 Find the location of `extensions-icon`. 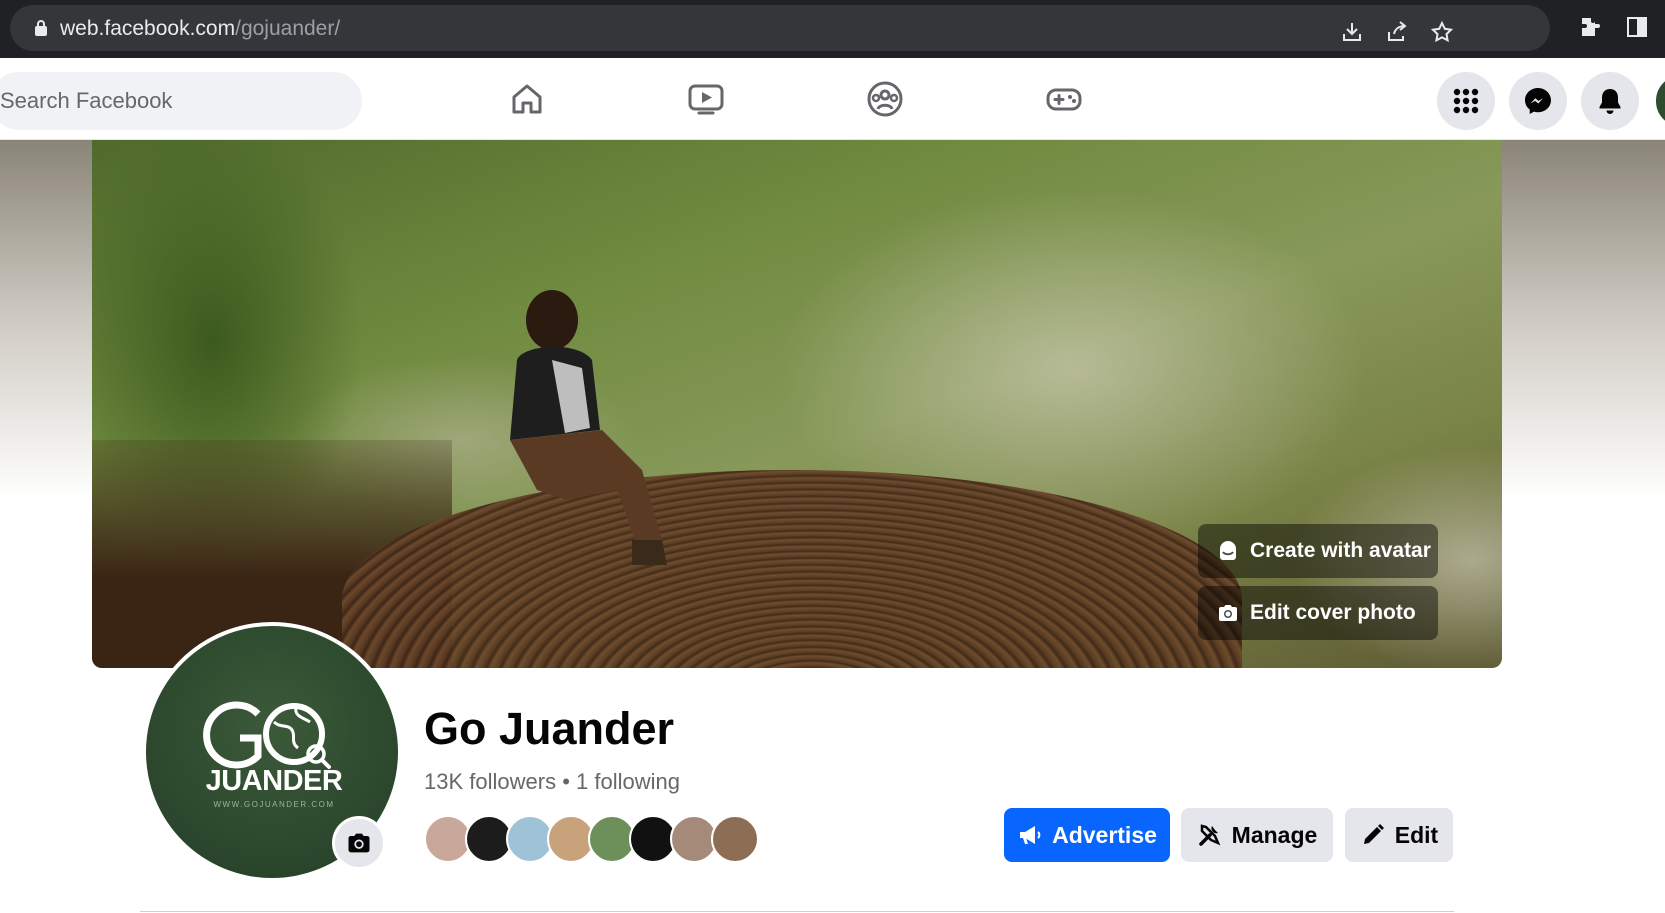

extensions-icon is located at coordinates (1590, 27).